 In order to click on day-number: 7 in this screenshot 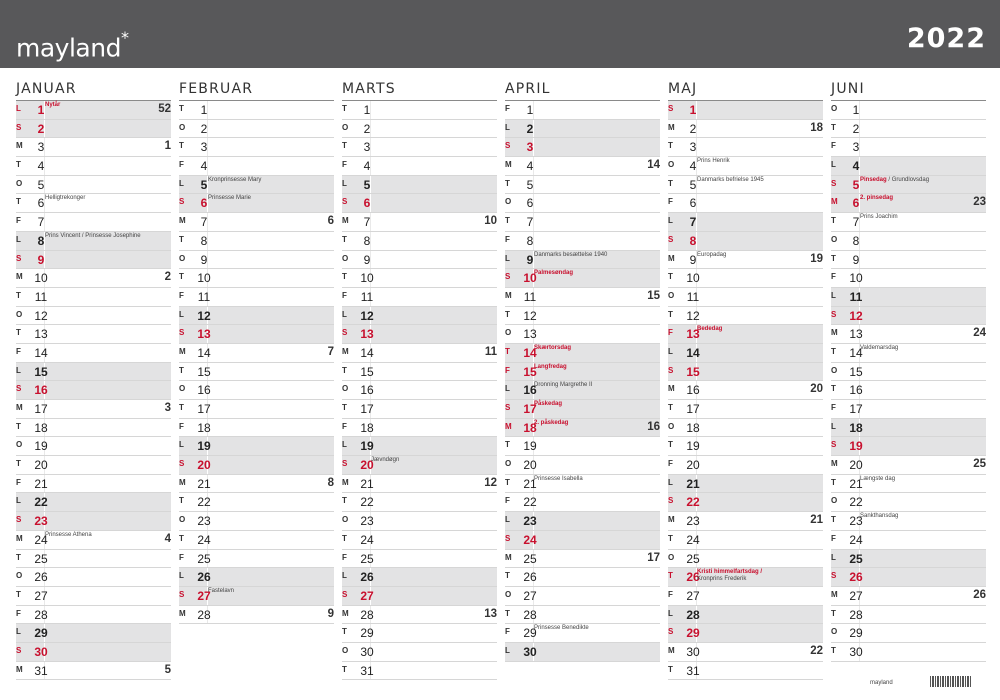, I will do `click(367, 222)`.